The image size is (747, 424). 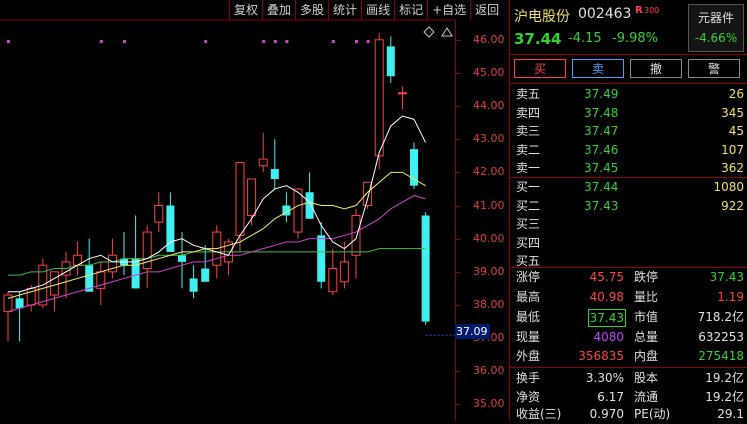 What do you see at coordinates (429, 32) in the screenshot?
I see `diamond-icon` at bounding box center [429, 32].